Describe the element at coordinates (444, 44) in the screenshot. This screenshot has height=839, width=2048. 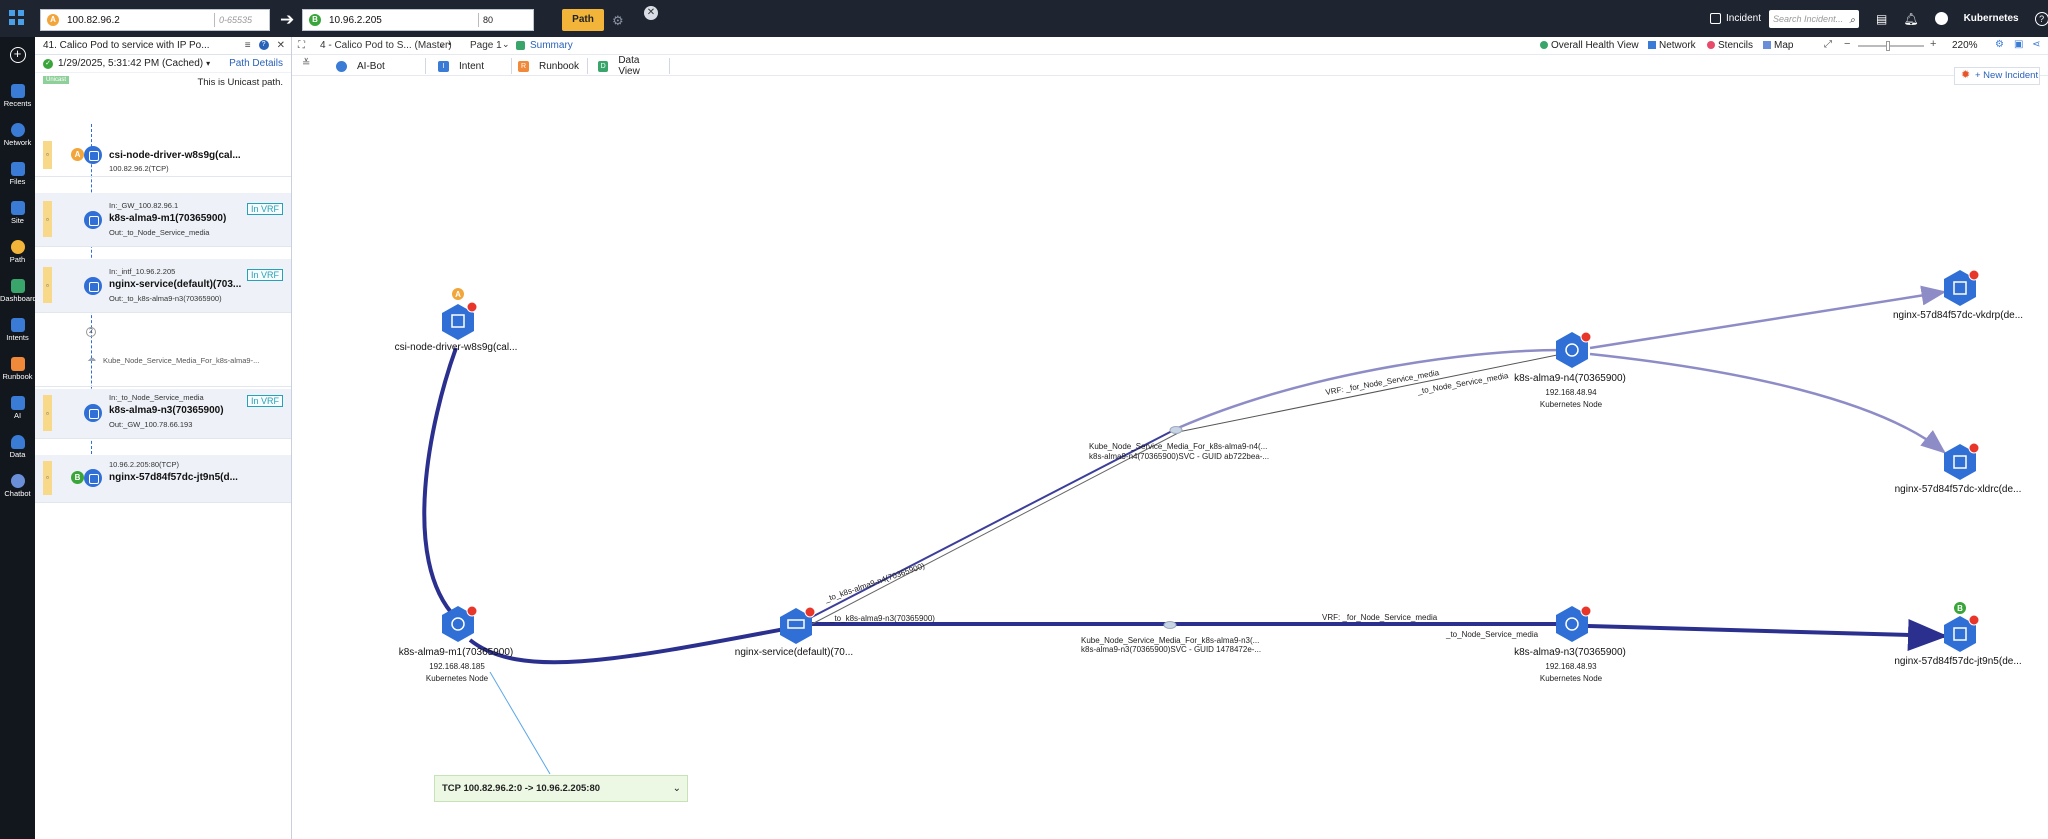
I see `chevron-down-icon: ⌄ •` at that location.